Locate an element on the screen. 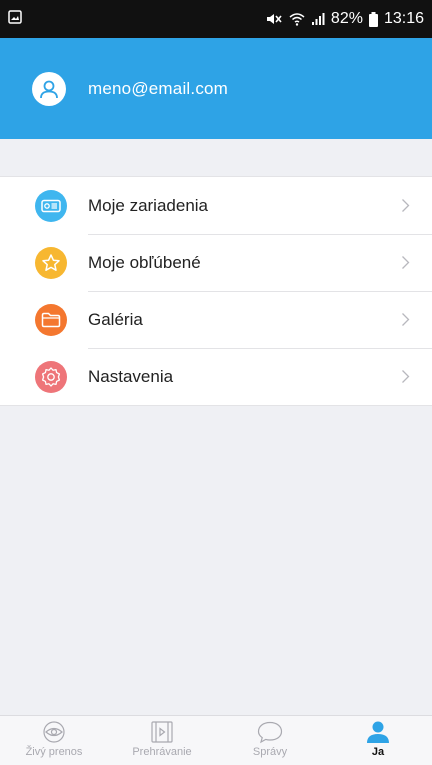 This screenshot has height=765, width=432. profile-header: meno@email.com is located at coordinates (216, 88).